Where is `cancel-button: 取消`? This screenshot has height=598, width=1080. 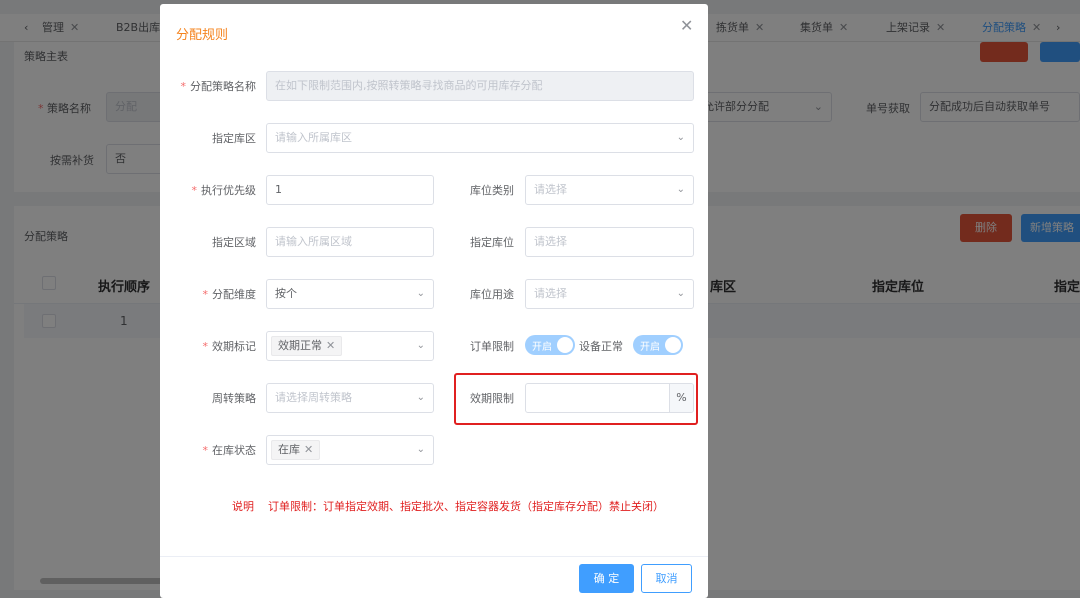
cancel-button: 取消 is located at coordinates (666, 578).